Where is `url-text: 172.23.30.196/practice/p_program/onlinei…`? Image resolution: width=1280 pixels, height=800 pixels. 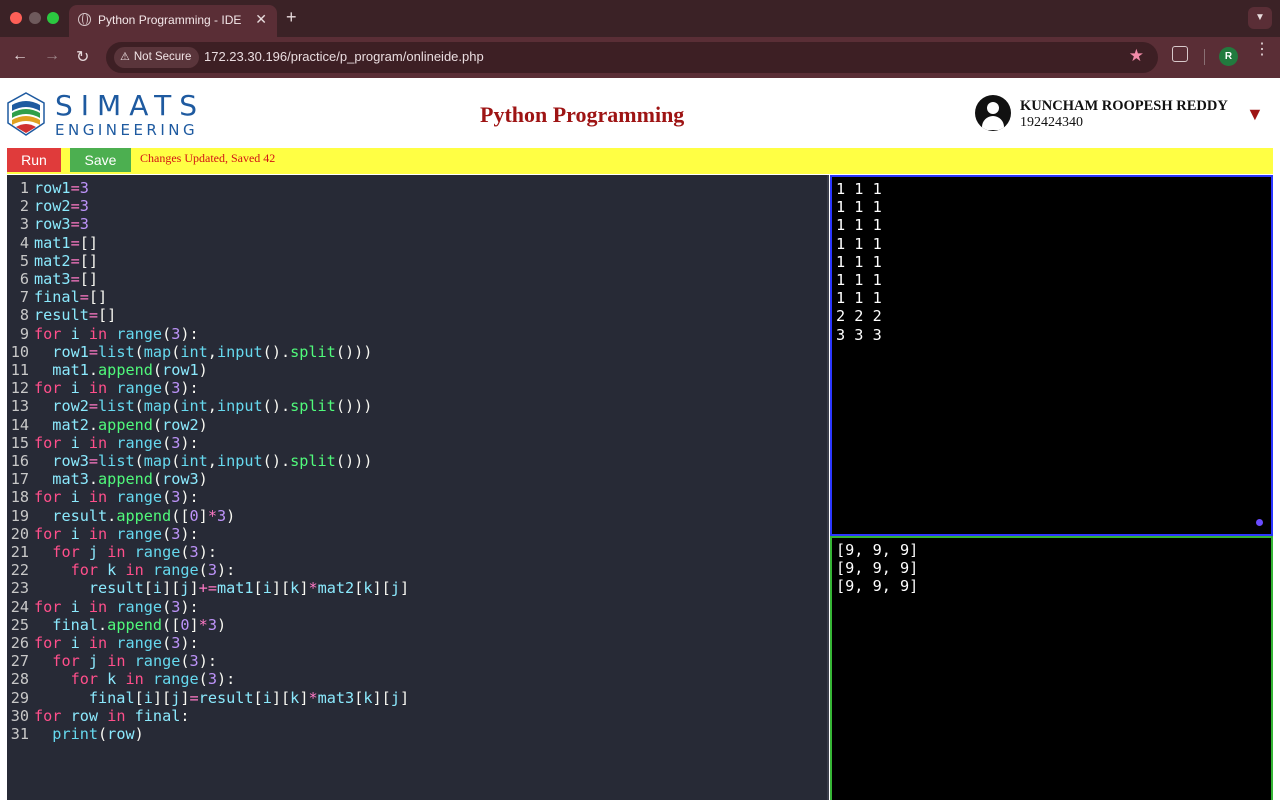 url-text: 172.23.30.196/practice/p_program/onlinei… is located at coordinates (344, 56).